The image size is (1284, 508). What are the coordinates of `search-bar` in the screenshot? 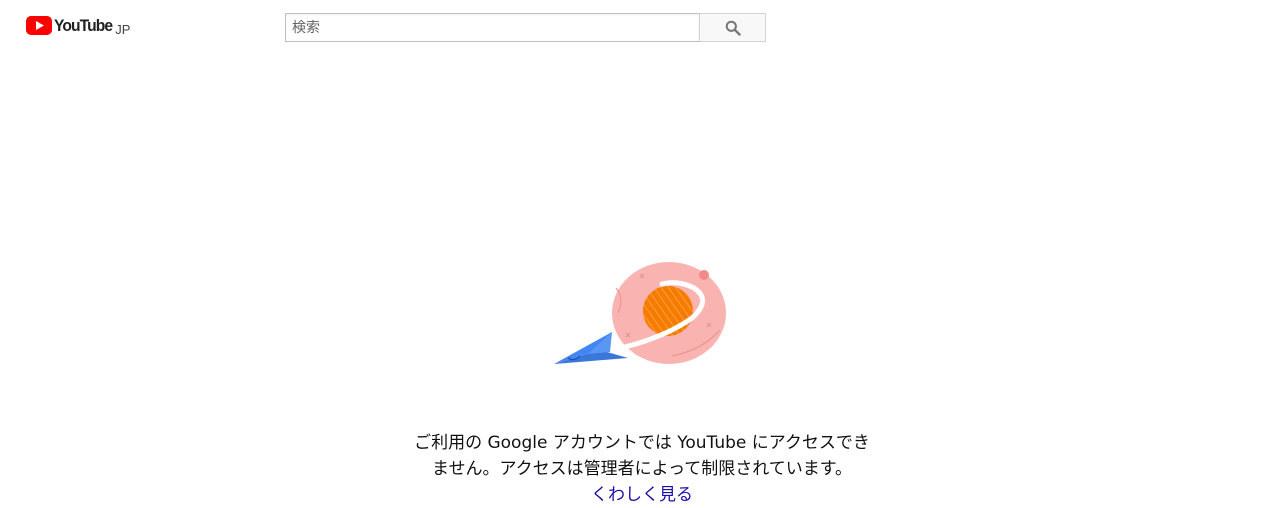 It's located at (525, 27).